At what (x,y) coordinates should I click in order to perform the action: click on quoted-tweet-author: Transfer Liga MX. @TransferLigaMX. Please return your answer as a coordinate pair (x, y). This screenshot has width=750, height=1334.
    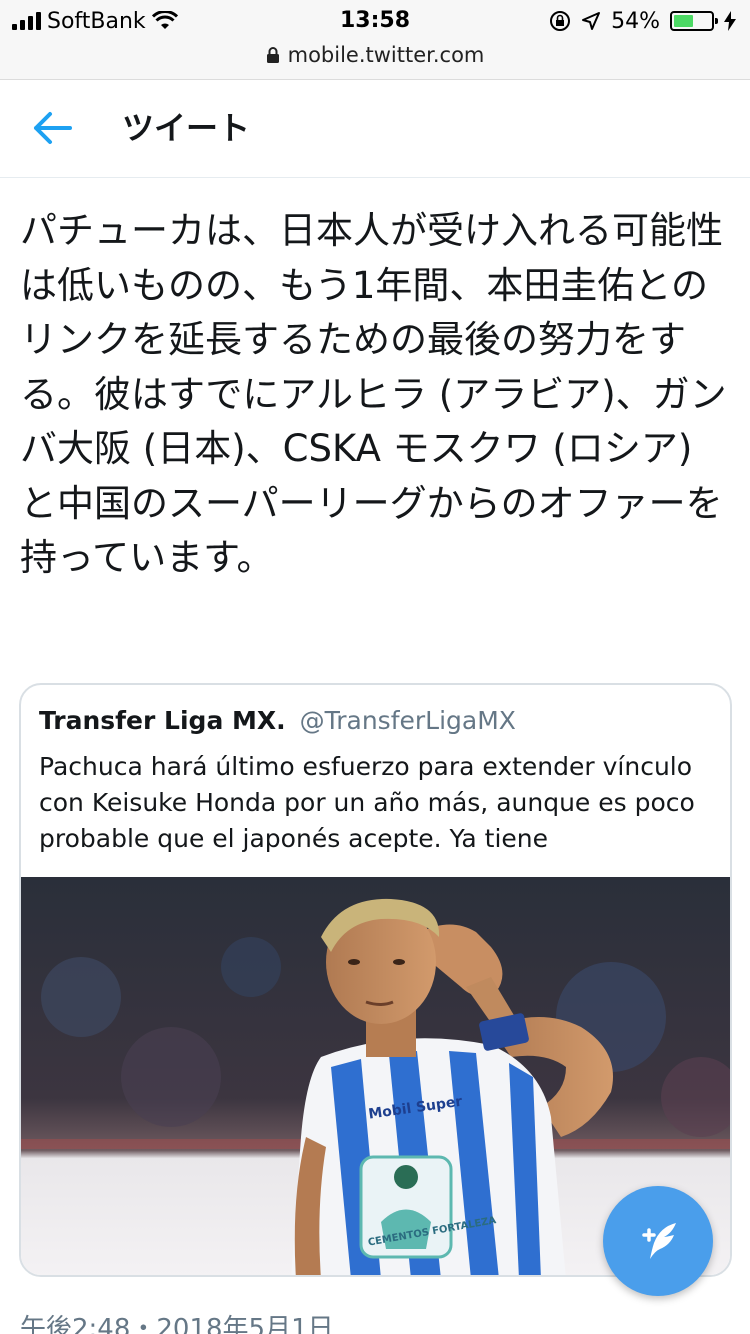
    Looking at the image, I should click on (277, 721).